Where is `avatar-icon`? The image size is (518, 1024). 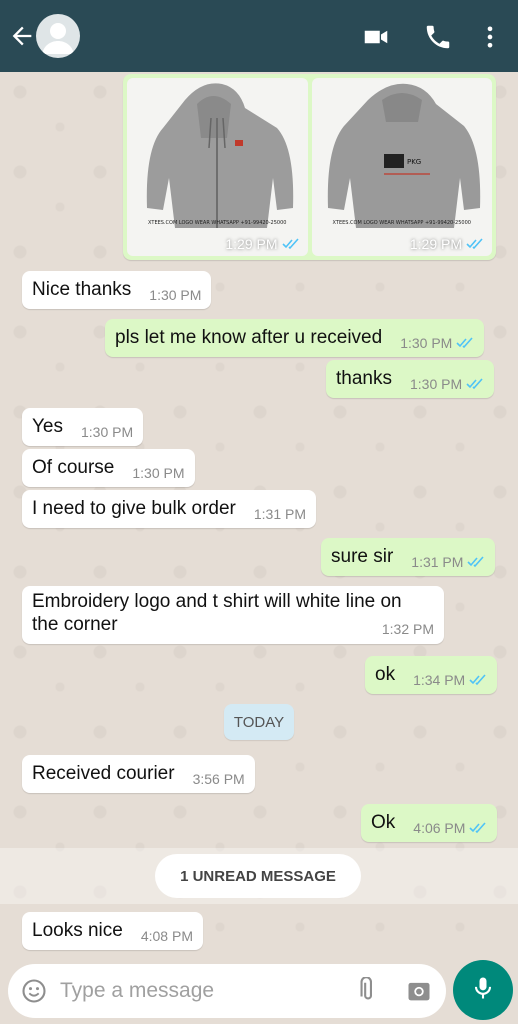 avatar-icon is located at coordinates (58, 36).